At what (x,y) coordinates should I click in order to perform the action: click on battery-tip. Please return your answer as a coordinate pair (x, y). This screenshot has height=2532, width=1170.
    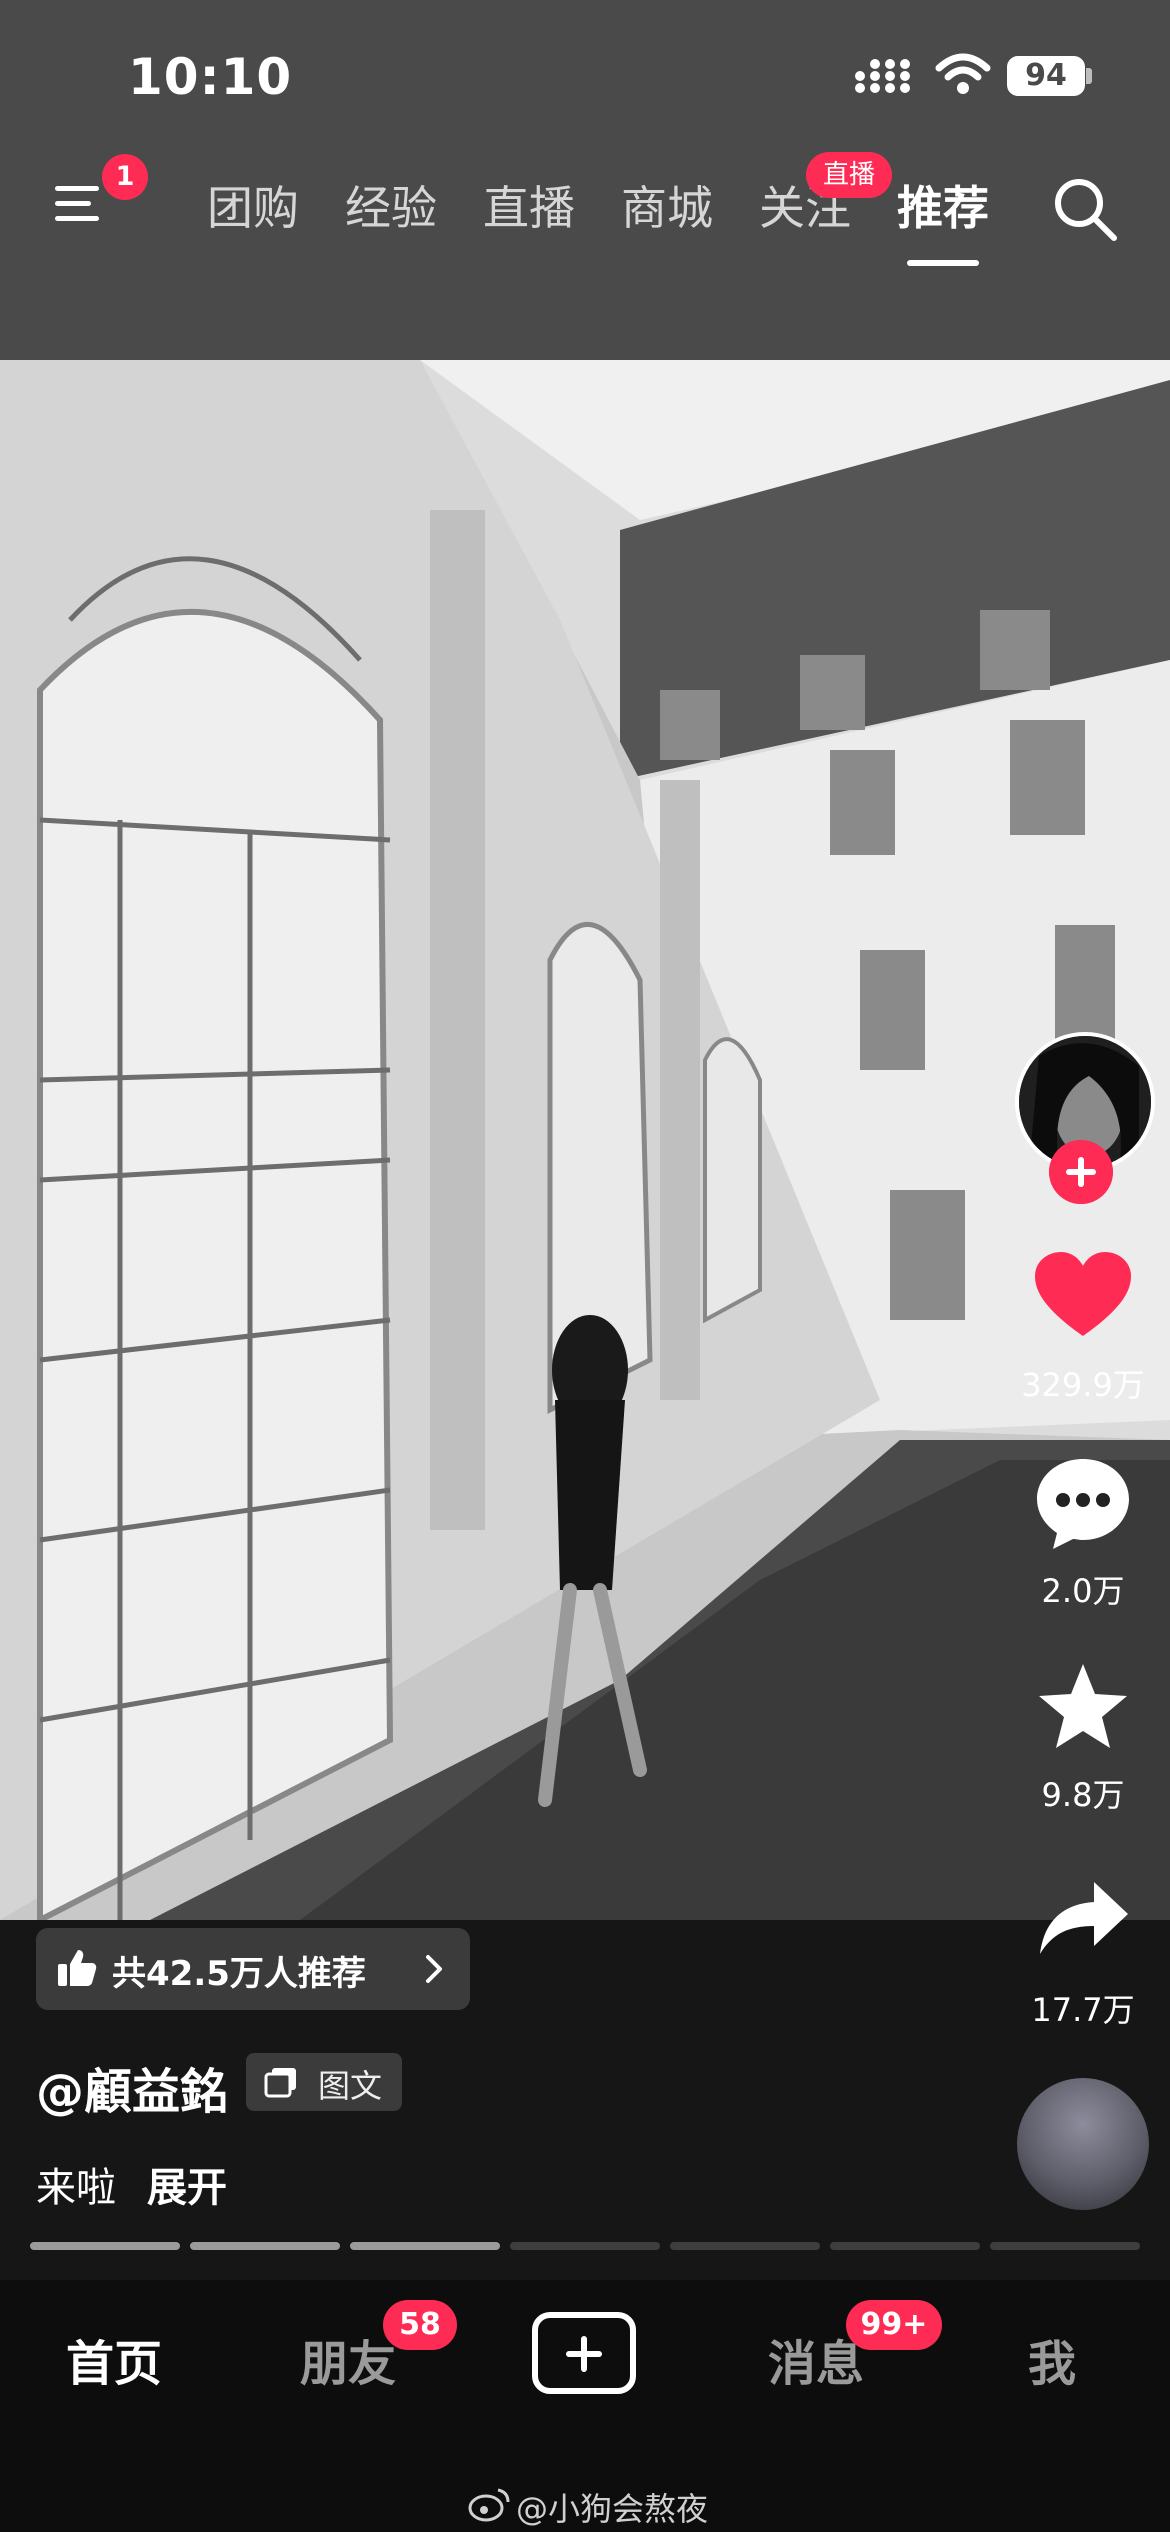
    Looking at the image, I should click on (1089, 76).